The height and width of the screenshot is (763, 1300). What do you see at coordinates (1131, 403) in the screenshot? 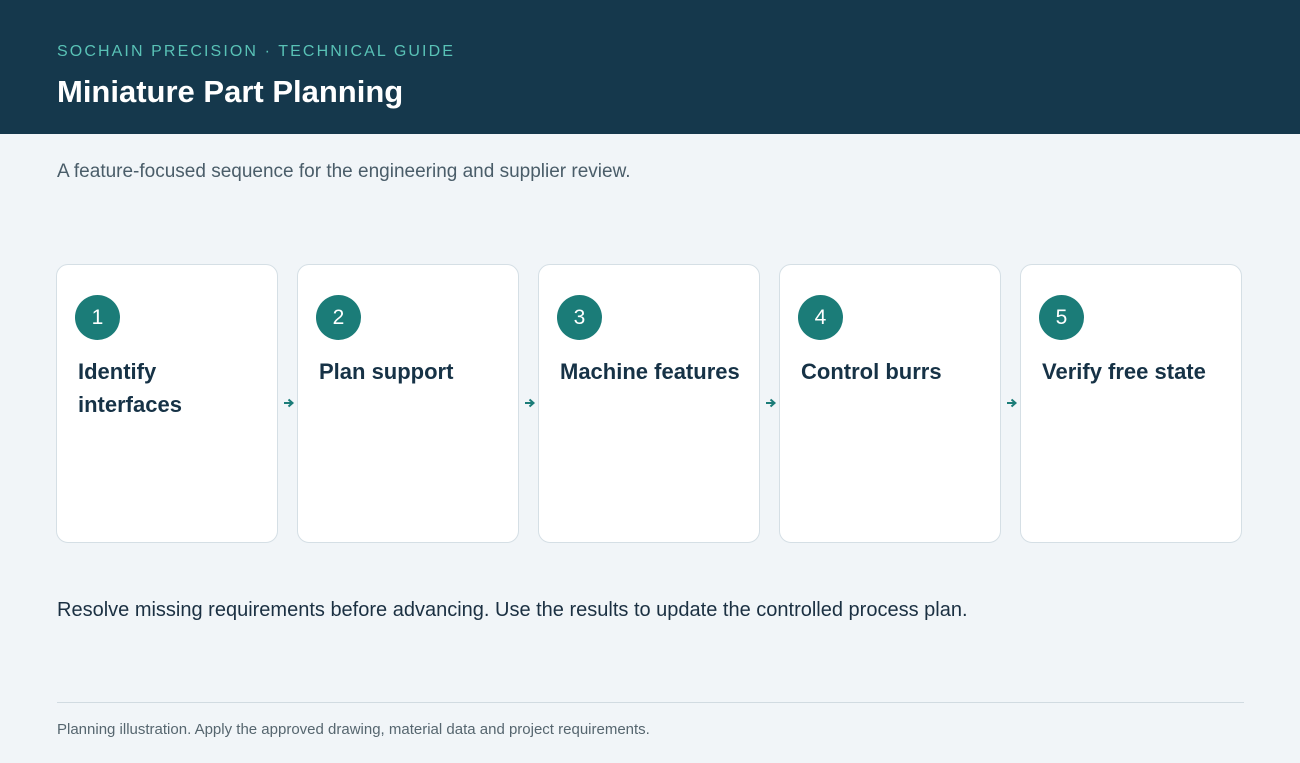
I see `step-card-5: 5 Verify free state` at bounding box center [1131, 403].